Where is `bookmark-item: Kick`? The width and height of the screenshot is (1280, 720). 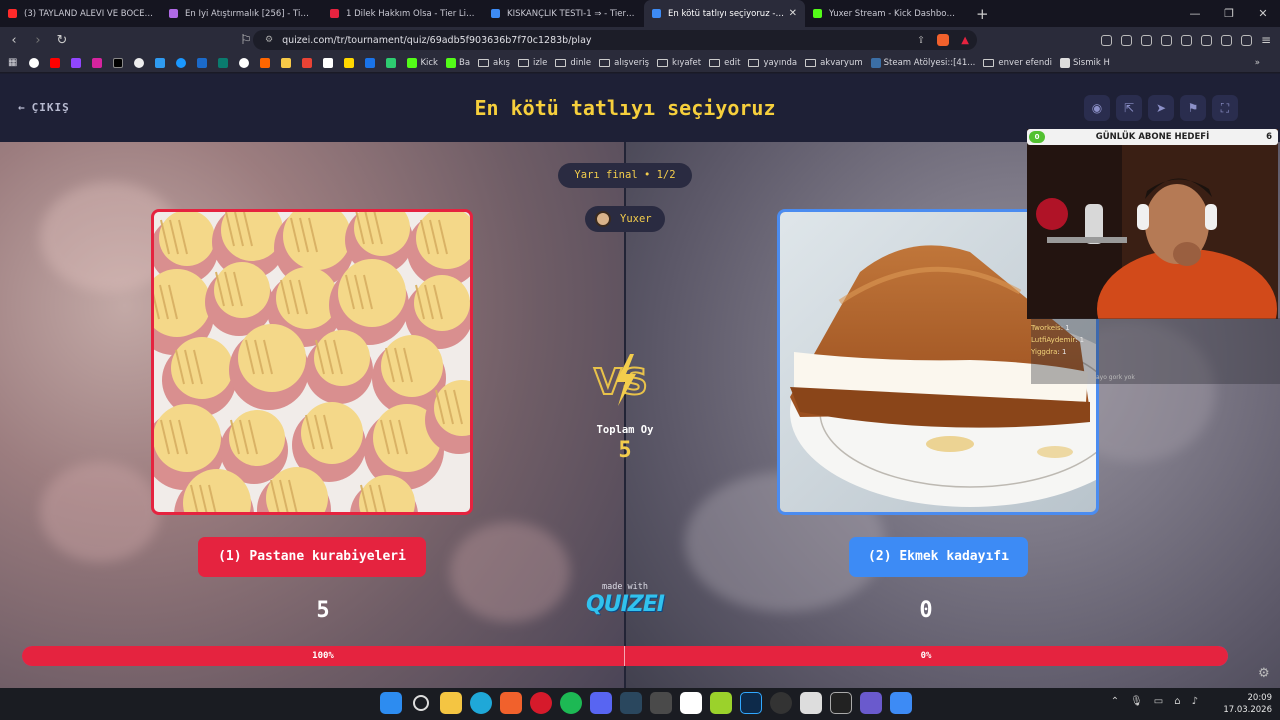 bookmark-item: Kick is located at coordinates (422, 62).